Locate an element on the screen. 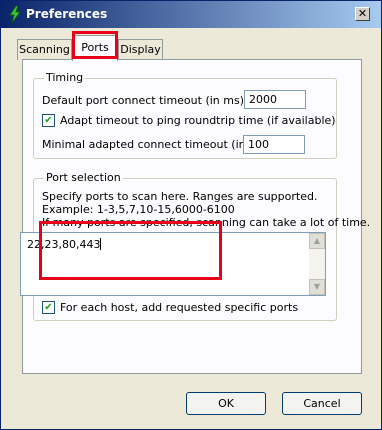 This screenshot has height=430, width=382. help-text-line2: Example: 1-3,5,7,10-15,6000-6100 is located at coordinates (138, 209).